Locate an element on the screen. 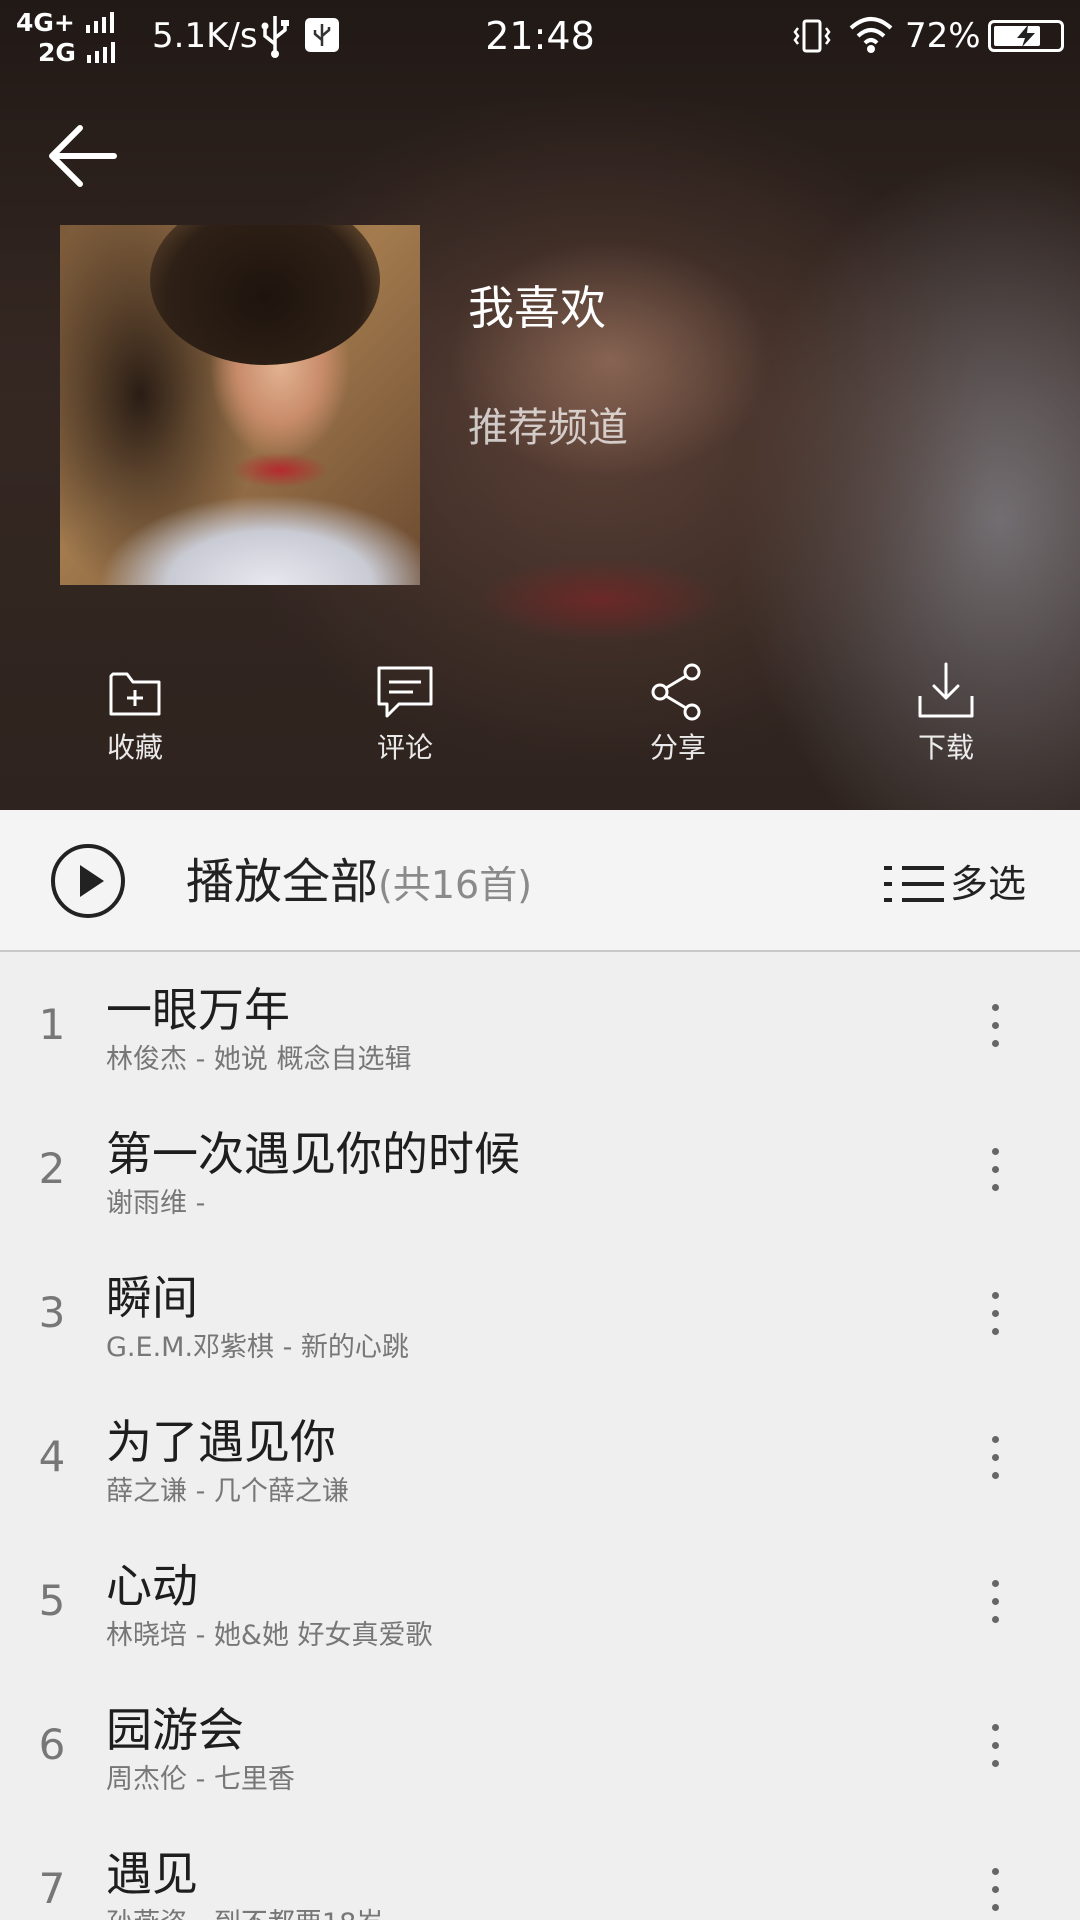 The image size is (1080, 1920). song-row: 2 第一次遇见你的时候 谢雨维 - is located at coordinates (540, 1168).